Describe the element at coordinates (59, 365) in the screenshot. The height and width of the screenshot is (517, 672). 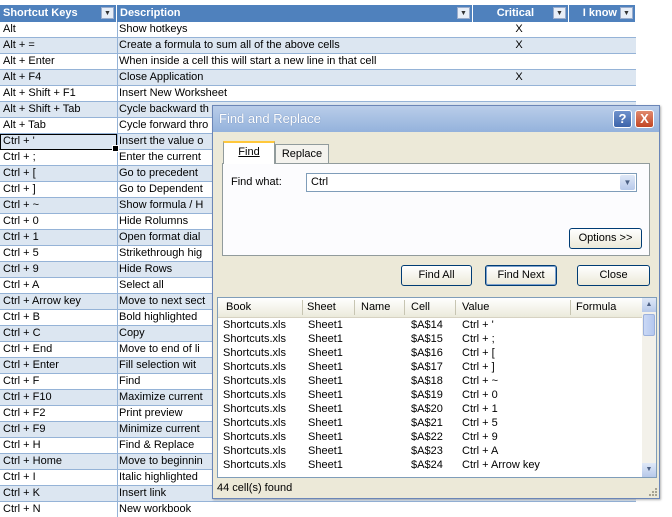
I see `cell-shortcut-key: Ctrl + Enter` at that location.